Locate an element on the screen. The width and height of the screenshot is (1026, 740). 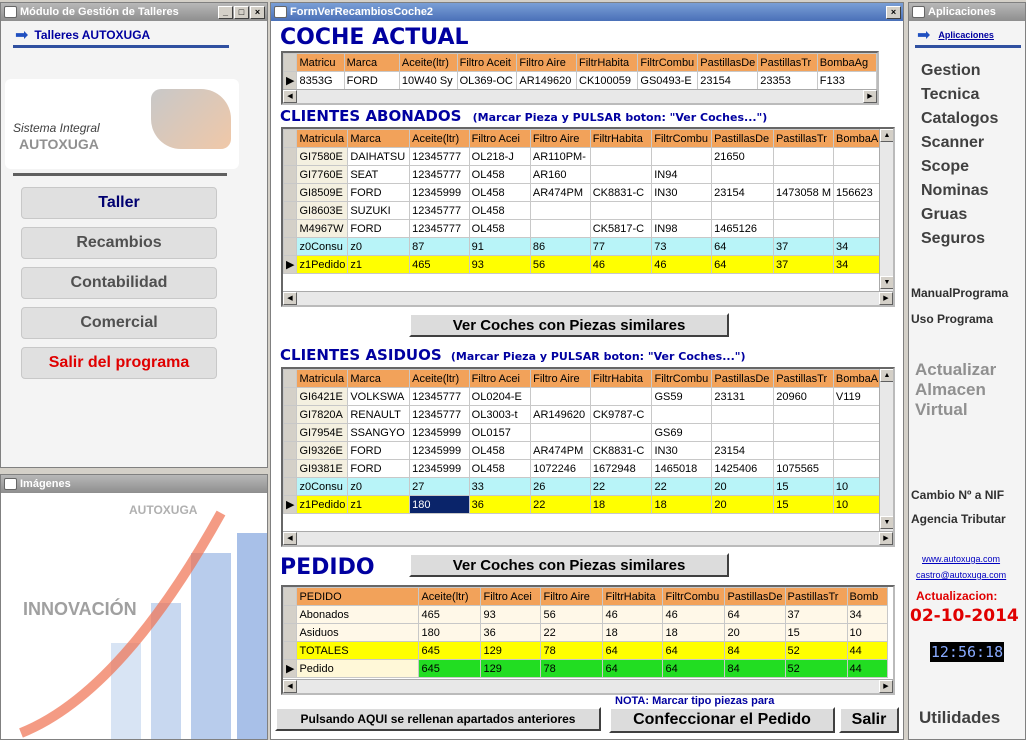
cell: OL0157 is located at coordinates (500, 432).